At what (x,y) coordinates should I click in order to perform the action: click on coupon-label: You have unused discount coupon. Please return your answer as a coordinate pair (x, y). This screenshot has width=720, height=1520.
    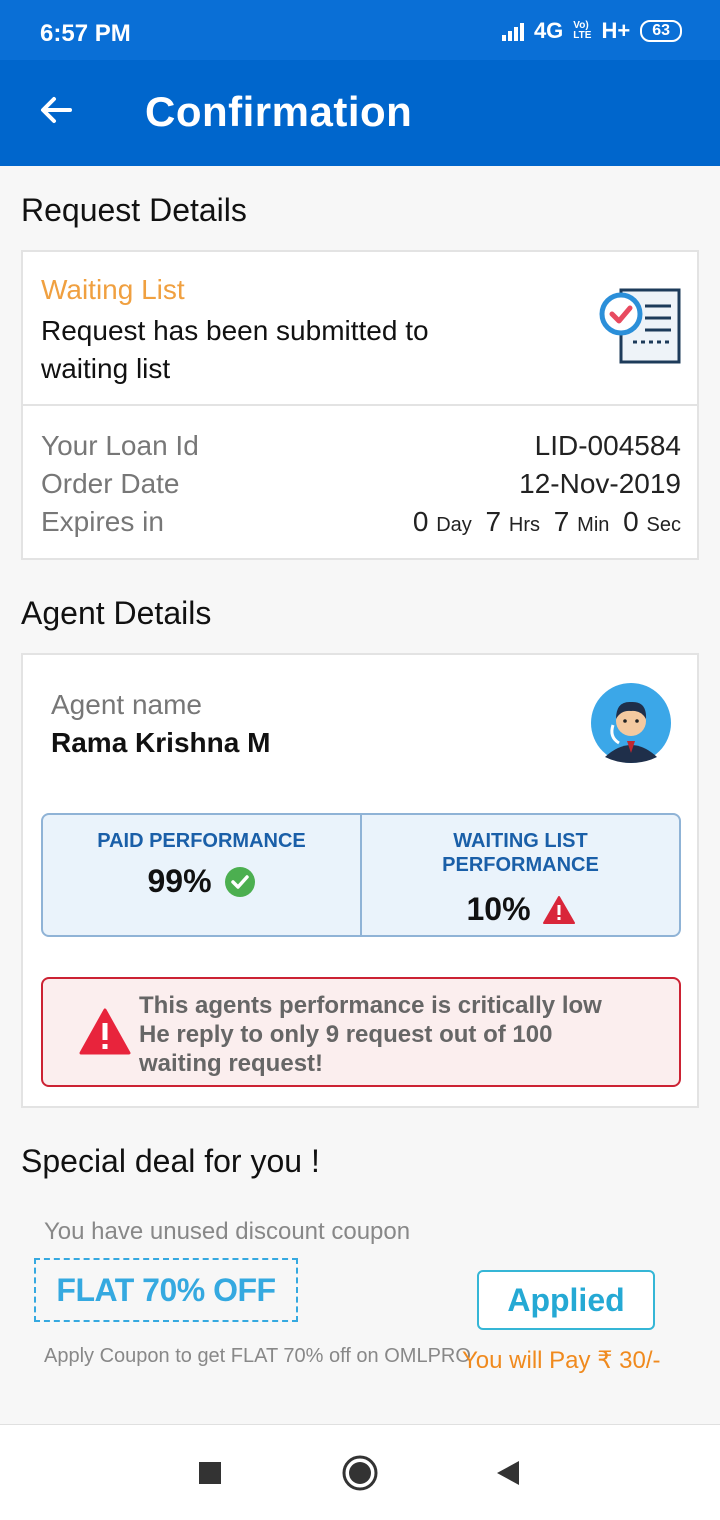
    Looking at the image, I should click on (227, 1231).